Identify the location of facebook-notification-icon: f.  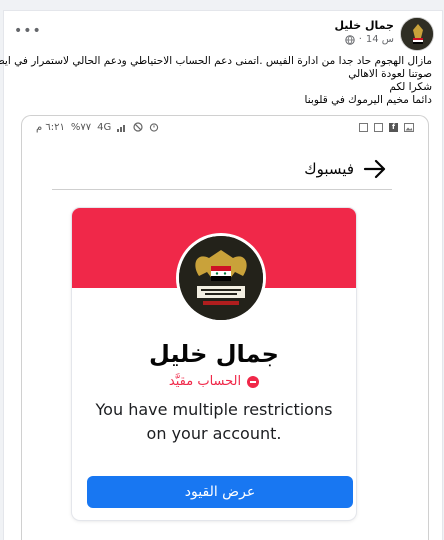
(393, 127).